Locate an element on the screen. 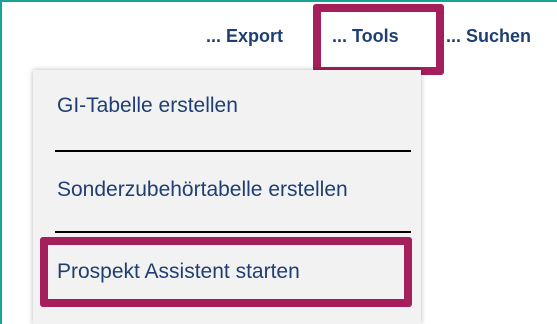  menu-item-gi-tabelle: GI-Tabelle erstellen is located at coordinates (147, 106).